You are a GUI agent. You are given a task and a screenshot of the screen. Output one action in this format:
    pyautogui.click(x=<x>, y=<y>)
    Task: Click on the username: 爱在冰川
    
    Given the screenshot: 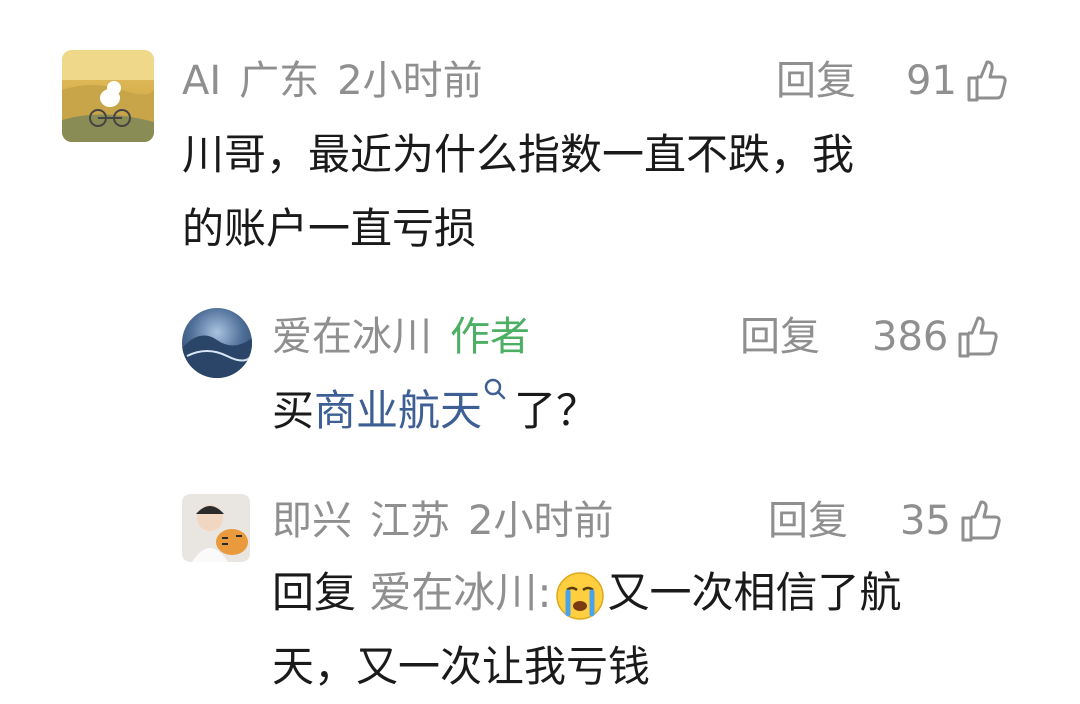 What is the action you would take?
    pyautogui.click(x=352, y=337)
    